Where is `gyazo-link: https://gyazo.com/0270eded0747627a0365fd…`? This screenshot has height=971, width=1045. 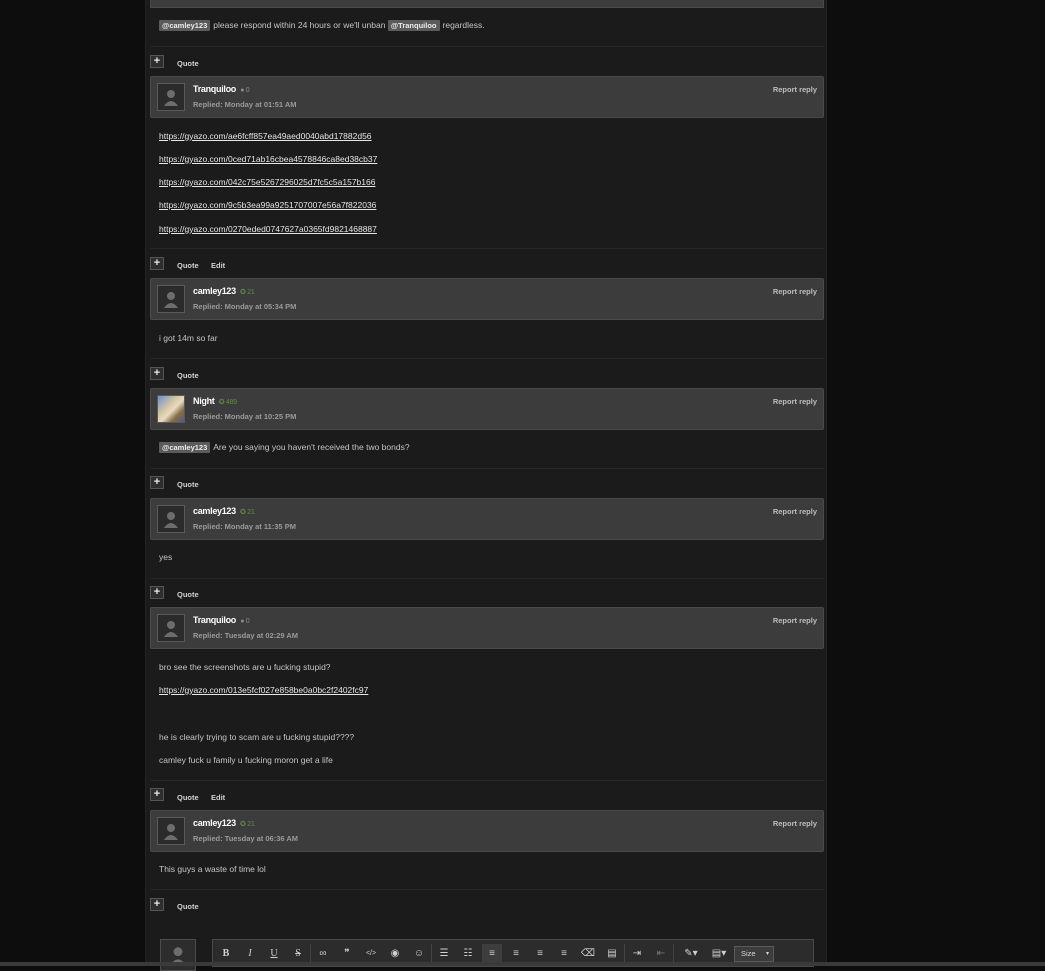
gyazo-link: https://gyazo.com/0270eded0747627a0365fd… is located at coordinates (268, 229).